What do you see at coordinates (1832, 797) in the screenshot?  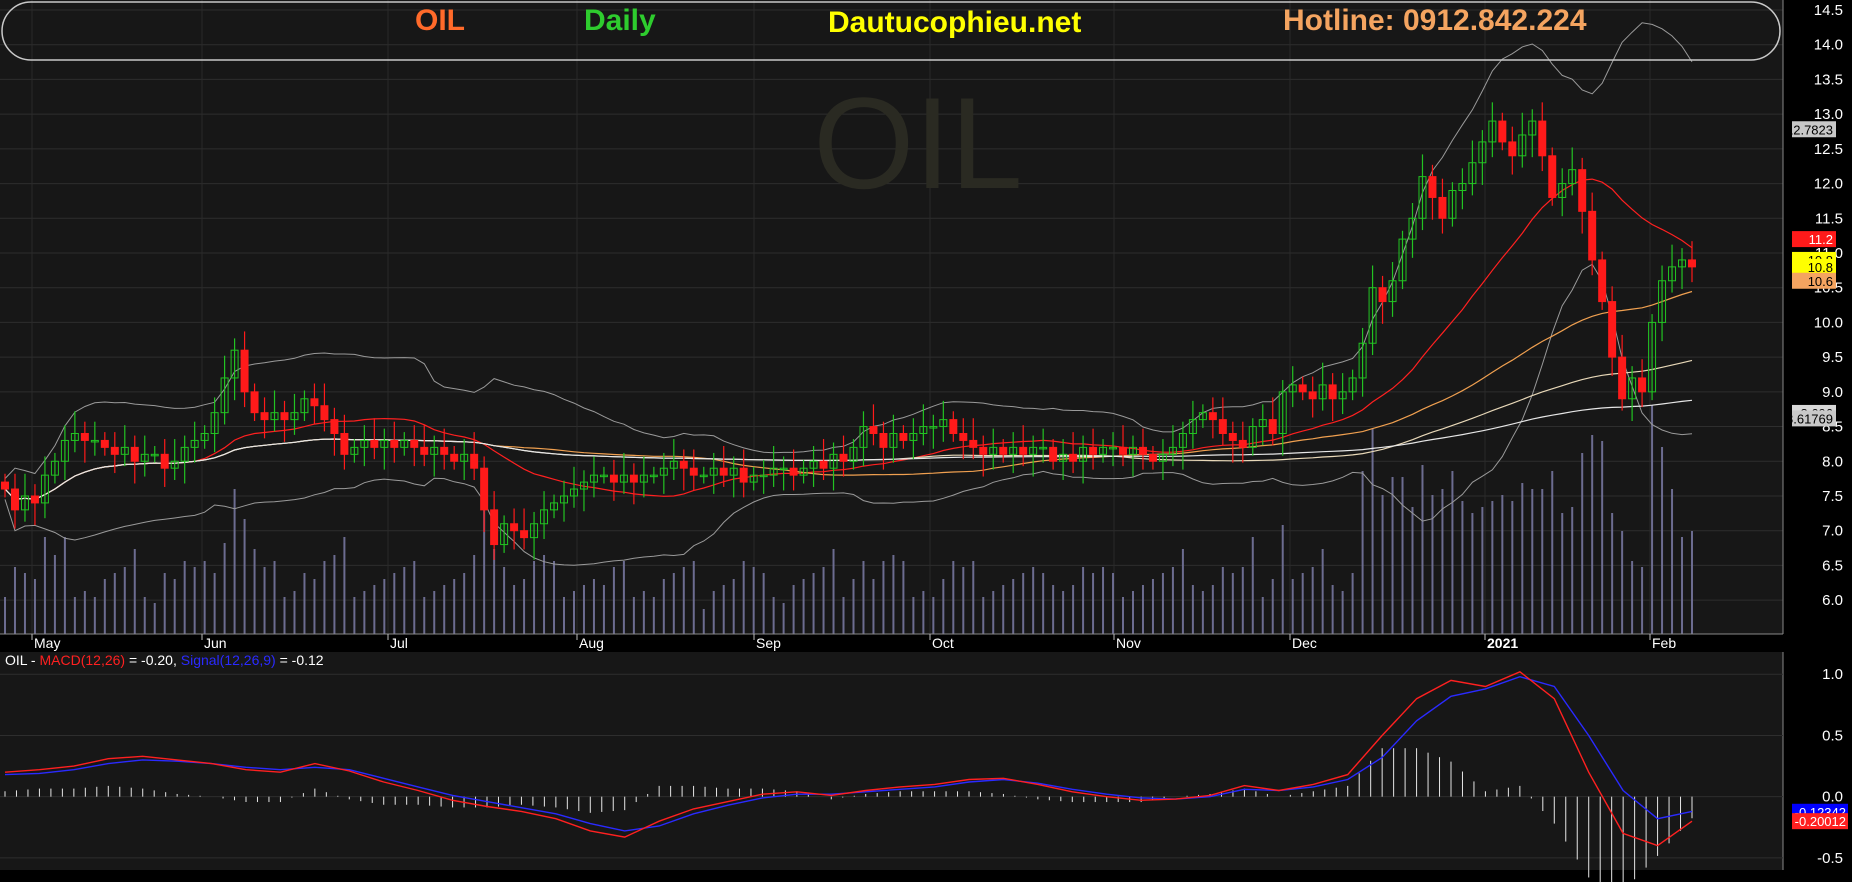 I see `macd-tick-label: 0.0` at bounding box center [1832, 797].